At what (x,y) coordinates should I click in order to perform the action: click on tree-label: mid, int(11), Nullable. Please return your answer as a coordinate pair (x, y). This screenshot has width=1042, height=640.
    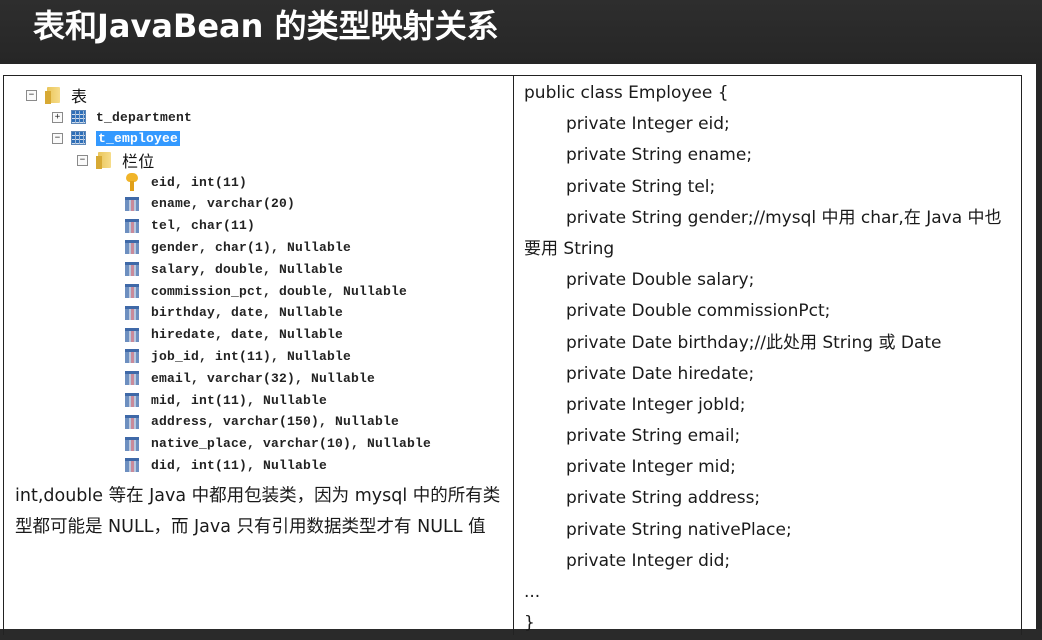
    Looking at the image, I should click on (239, 400).